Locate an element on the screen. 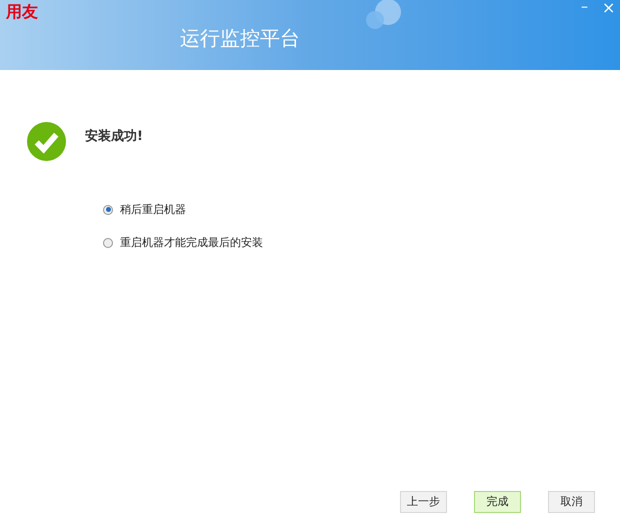 This screenshot has width=620, height=530. dialog-button: 上一步 is located at coordinates (423, 502).